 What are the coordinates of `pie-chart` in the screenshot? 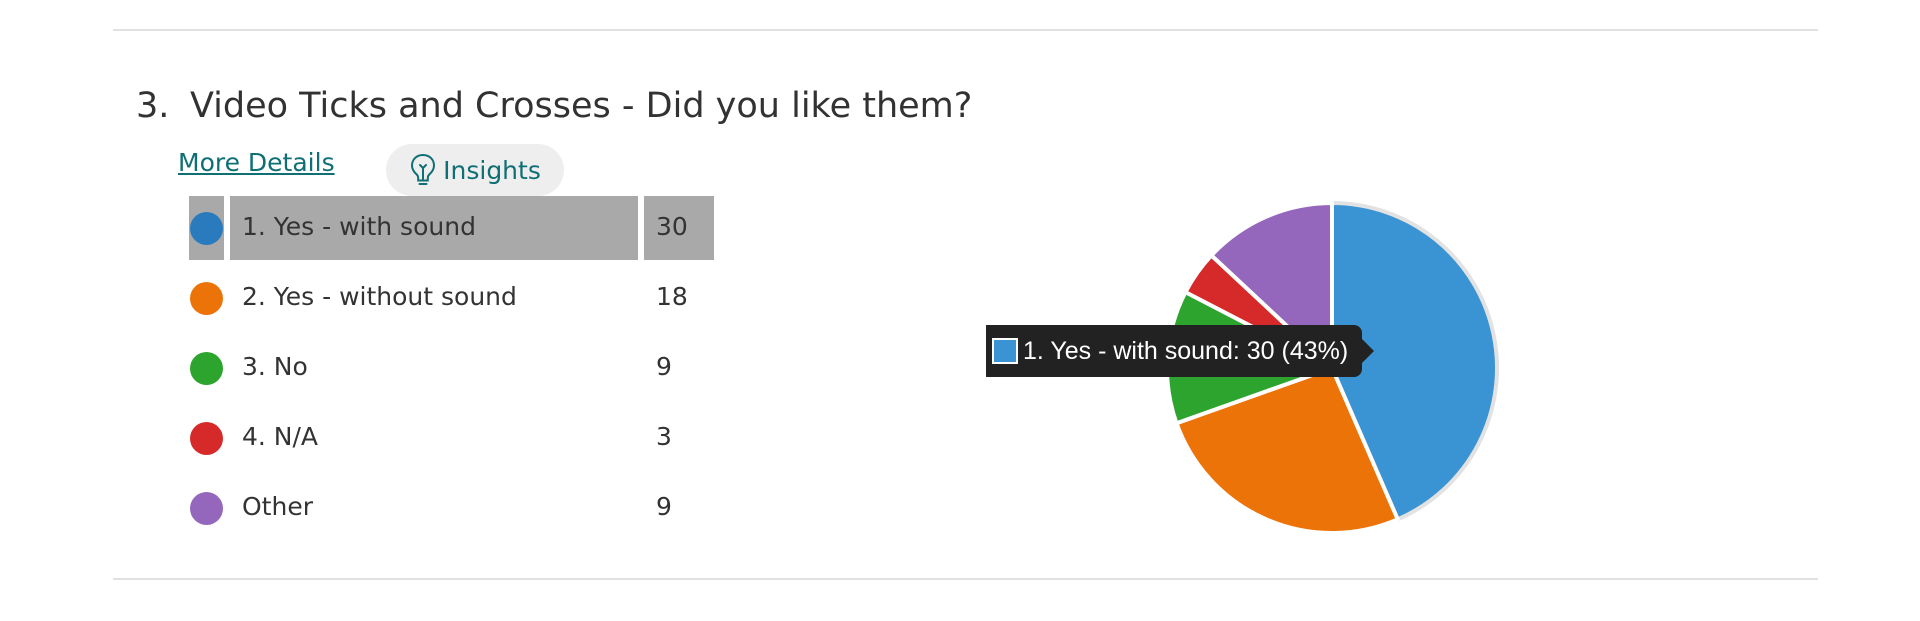 It's located at (1332, 368).